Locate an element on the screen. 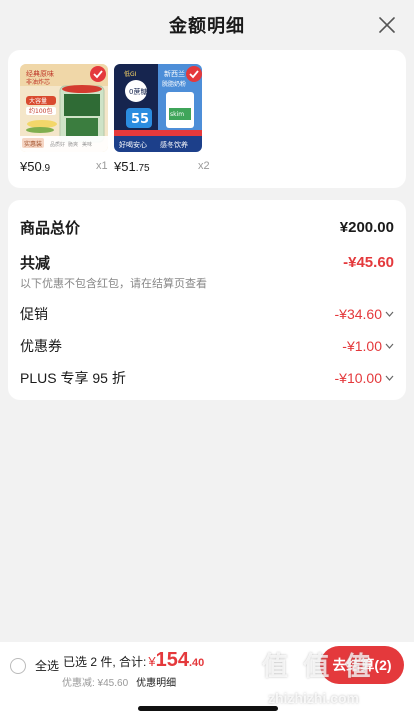 This screenshot has width=414, height=720. select-all-label: 全选 is located at coordinates (47, 665).